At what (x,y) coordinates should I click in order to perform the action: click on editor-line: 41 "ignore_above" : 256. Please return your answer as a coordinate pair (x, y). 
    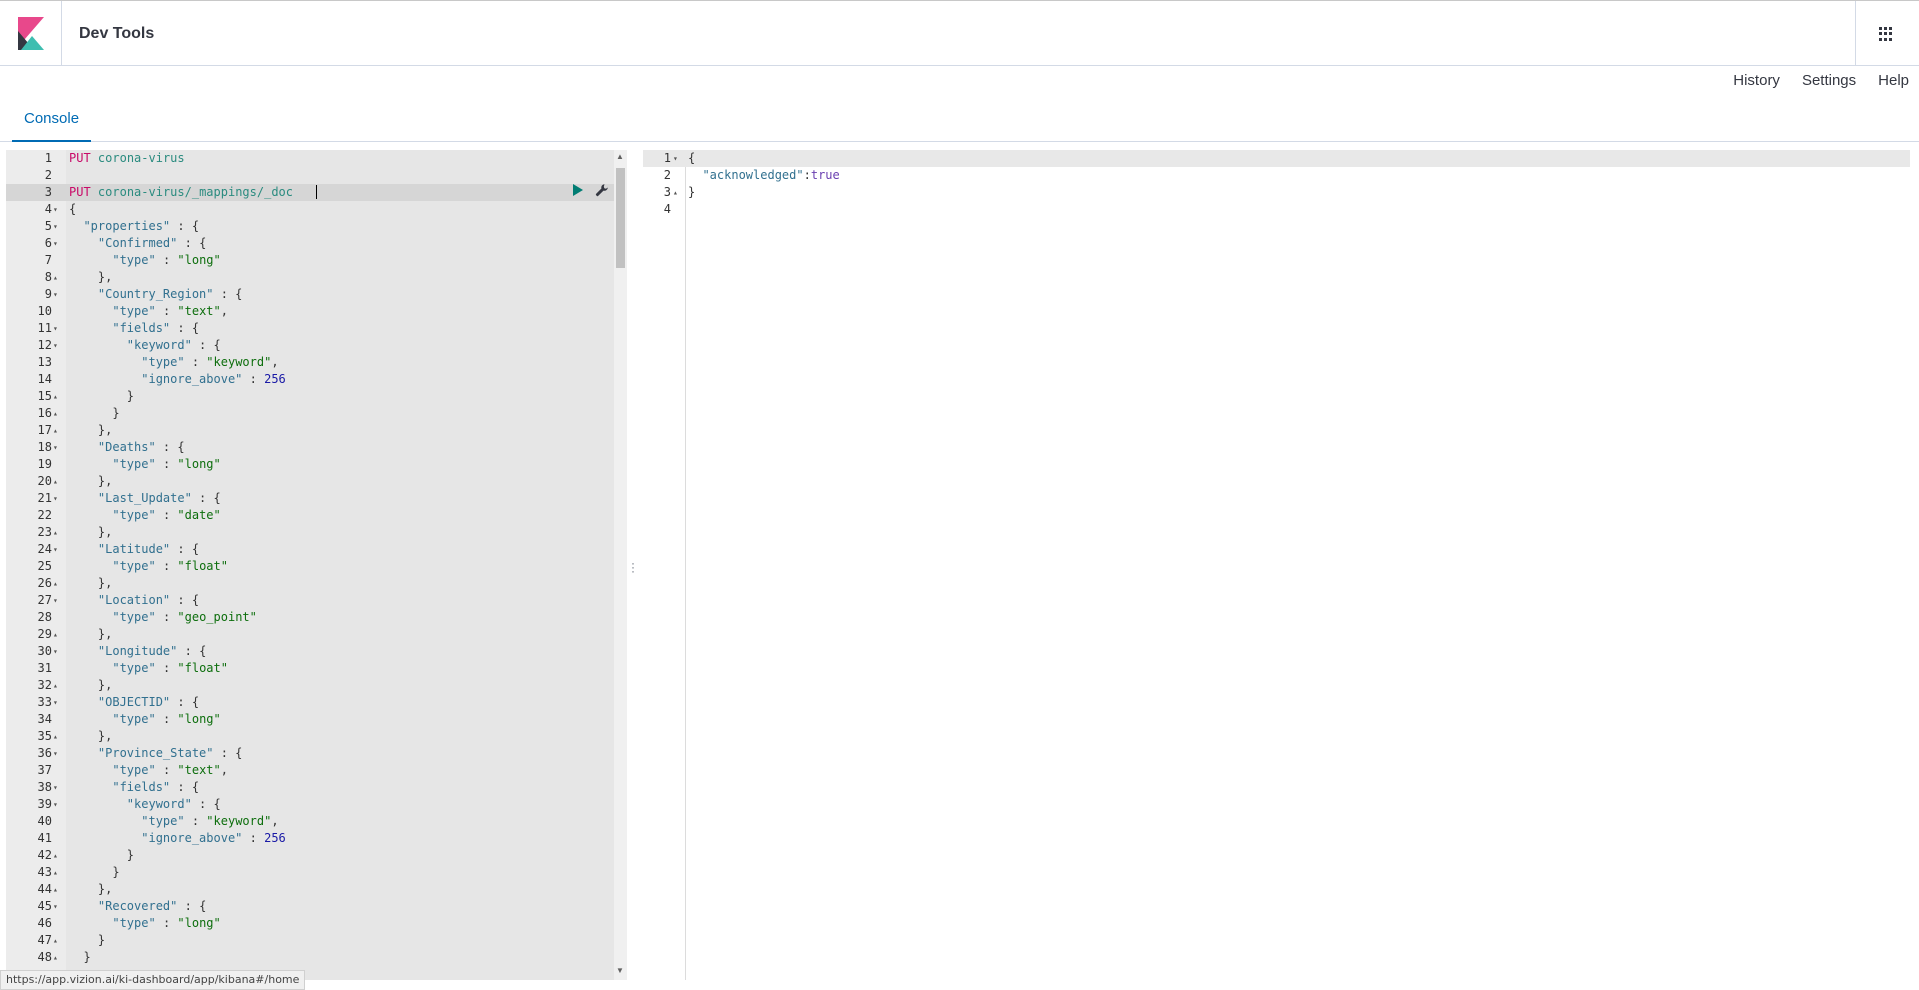
    Looking at the image, I should click on (316, 838).